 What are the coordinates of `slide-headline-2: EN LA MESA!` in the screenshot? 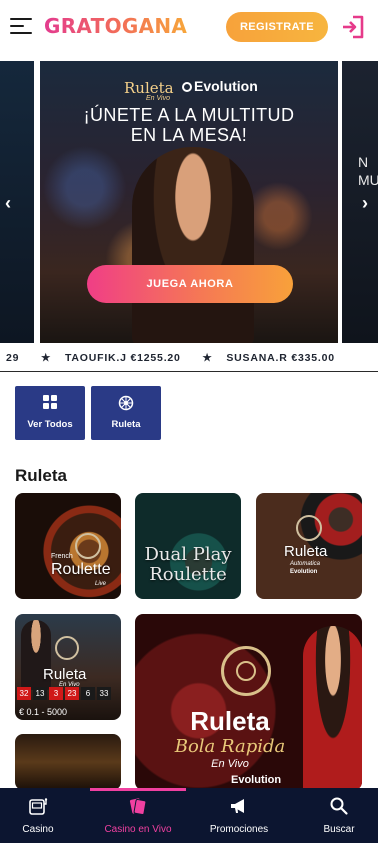 It's located at (189, 135).